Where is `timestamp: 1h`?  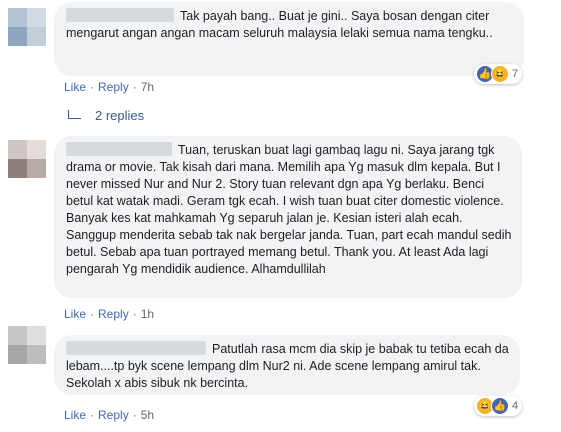 timestamp: 1h is located at coordinates (147, 314).